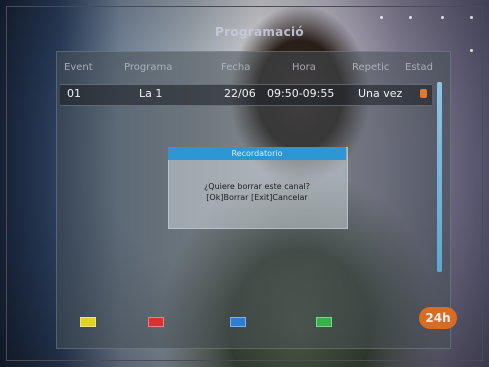  What do you see at coordinates (257, 186) in the screenshot?
I see `dialog-question: ¿Quiere borrar este canal?` at bounding box center [257, 186].